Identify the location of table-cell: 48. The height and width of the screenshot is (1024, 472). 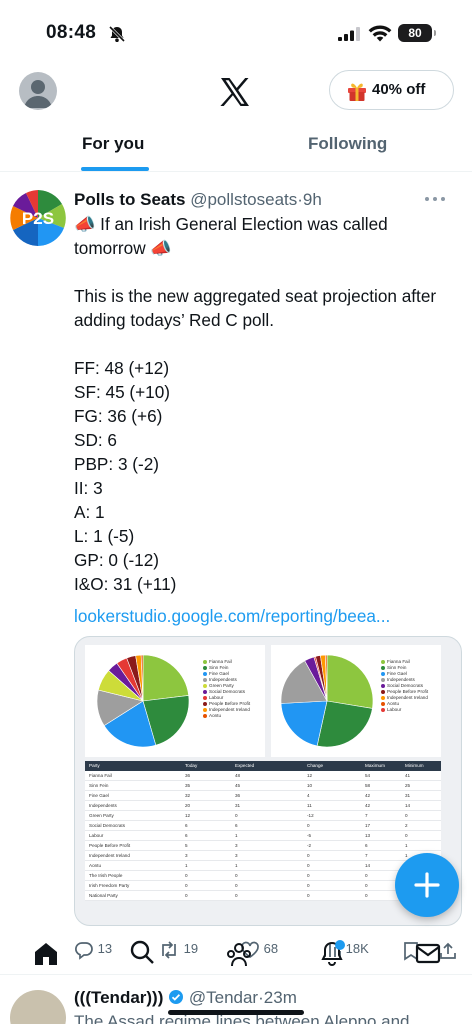
(238, 775).